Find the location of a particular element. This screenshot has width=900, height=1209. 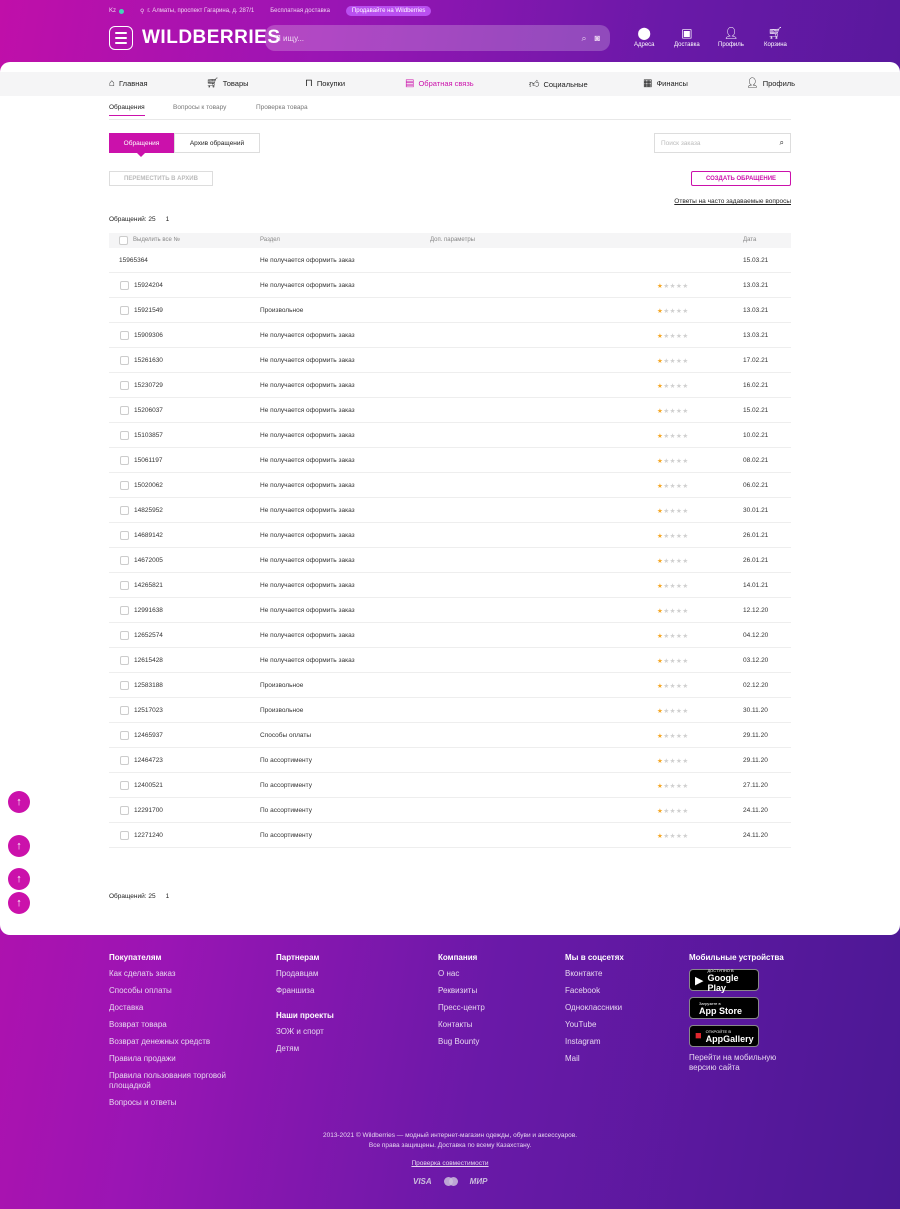

menu-button is located at coordinates (121, 38).